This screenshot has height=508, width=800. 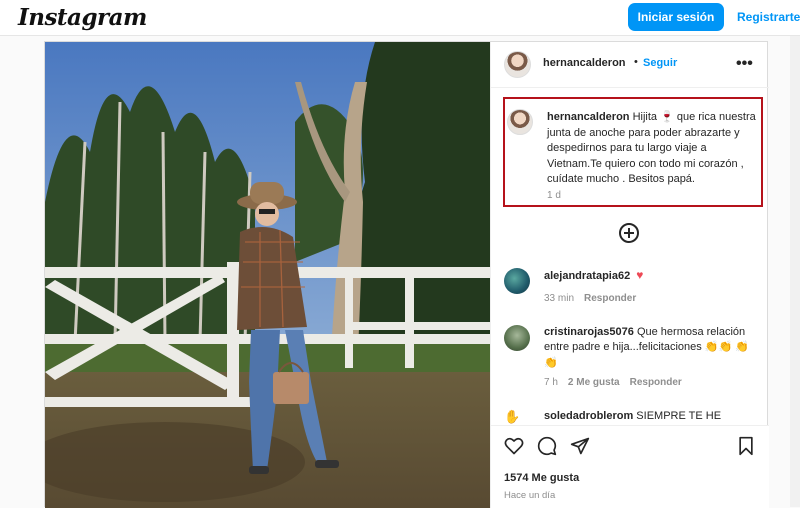 I want to click on follow-button: Seguir, so click(x=660, y=63).